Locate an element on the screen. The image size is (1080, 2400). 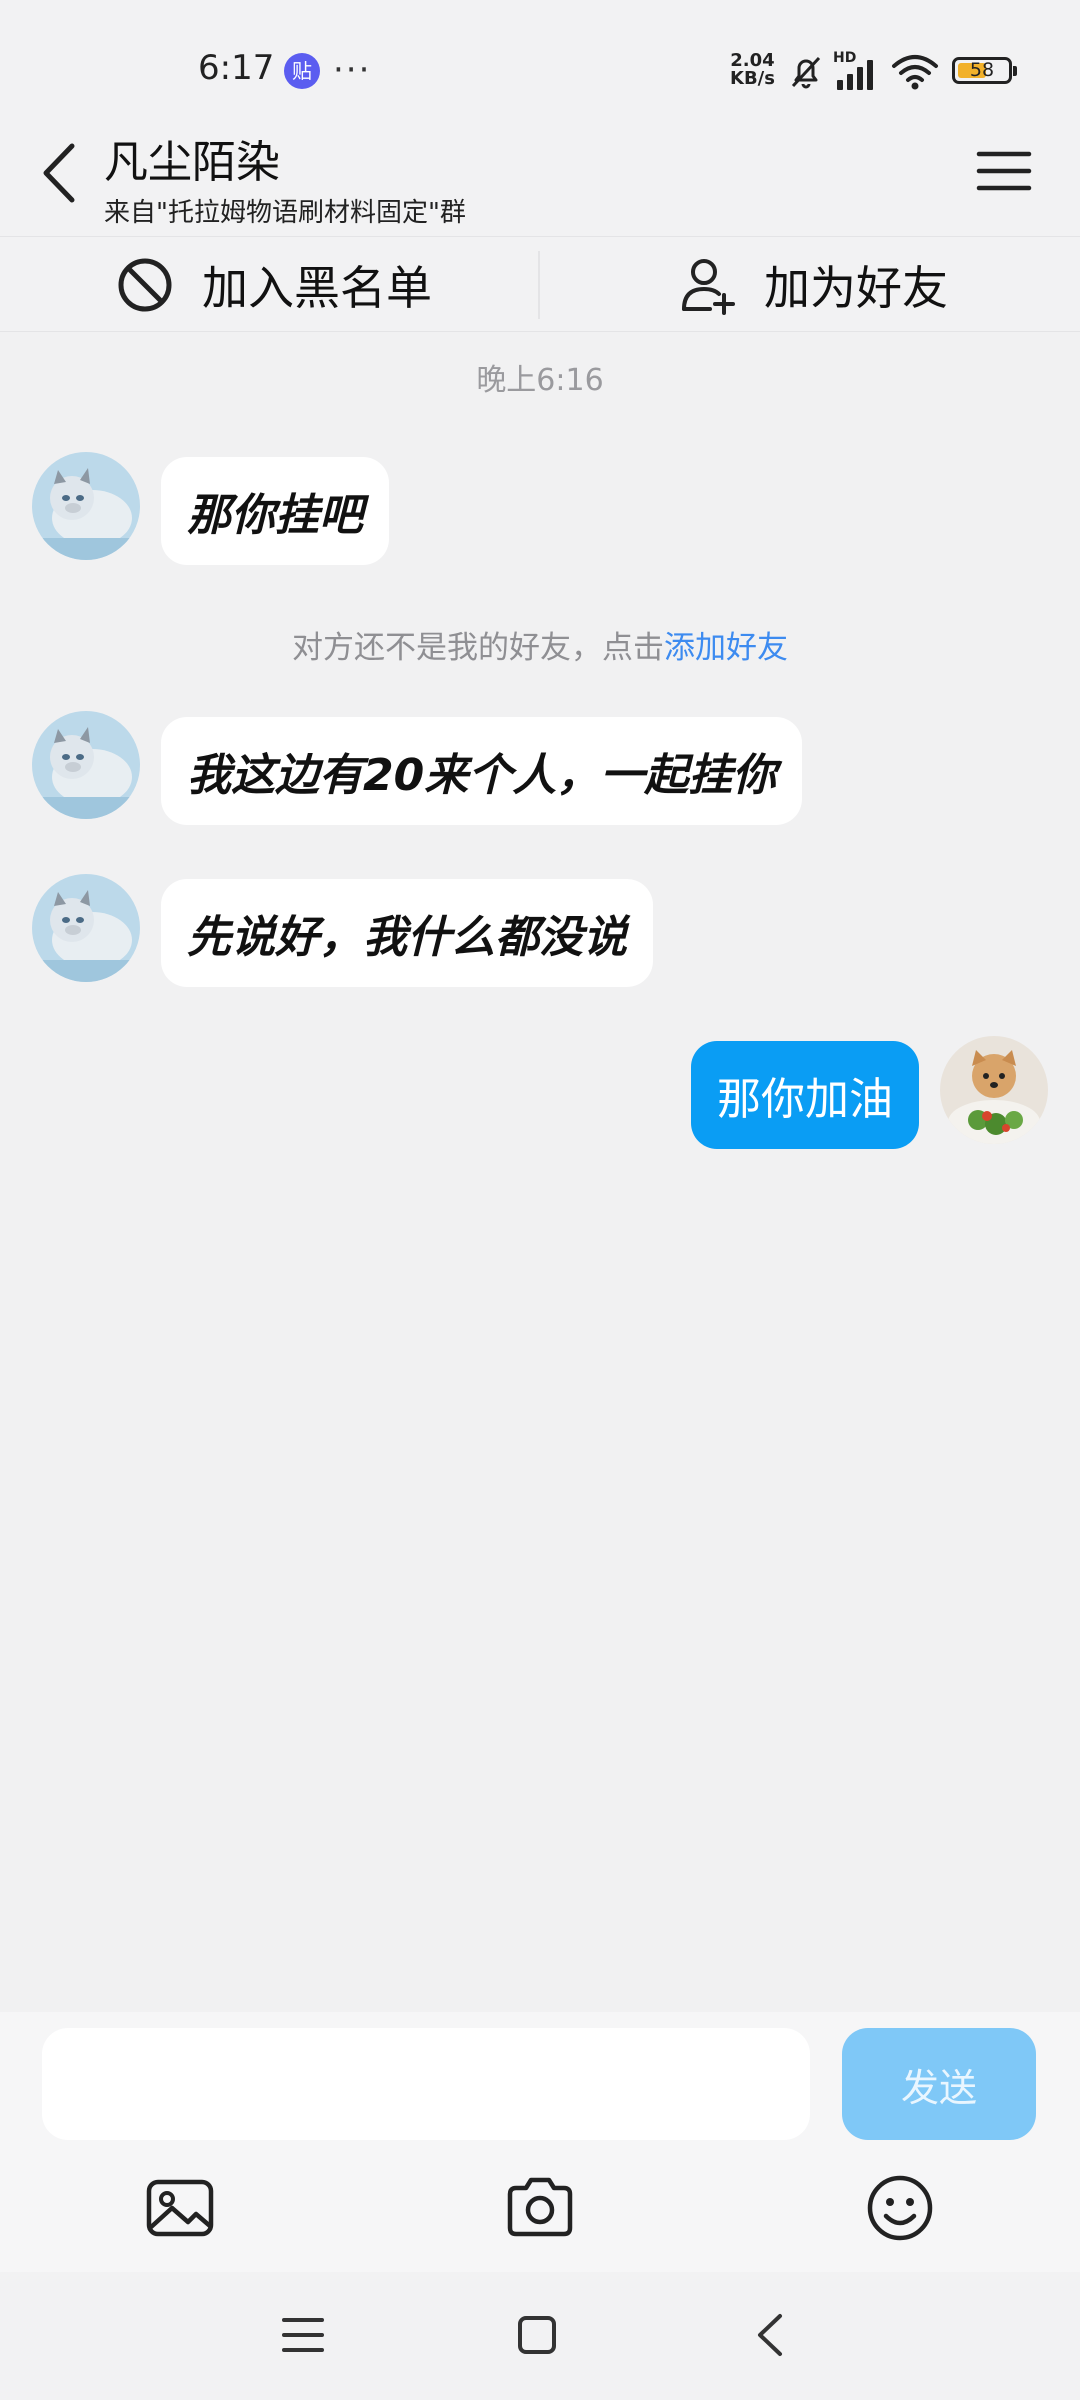
camera-icon is located at coordinates (540, 2208).